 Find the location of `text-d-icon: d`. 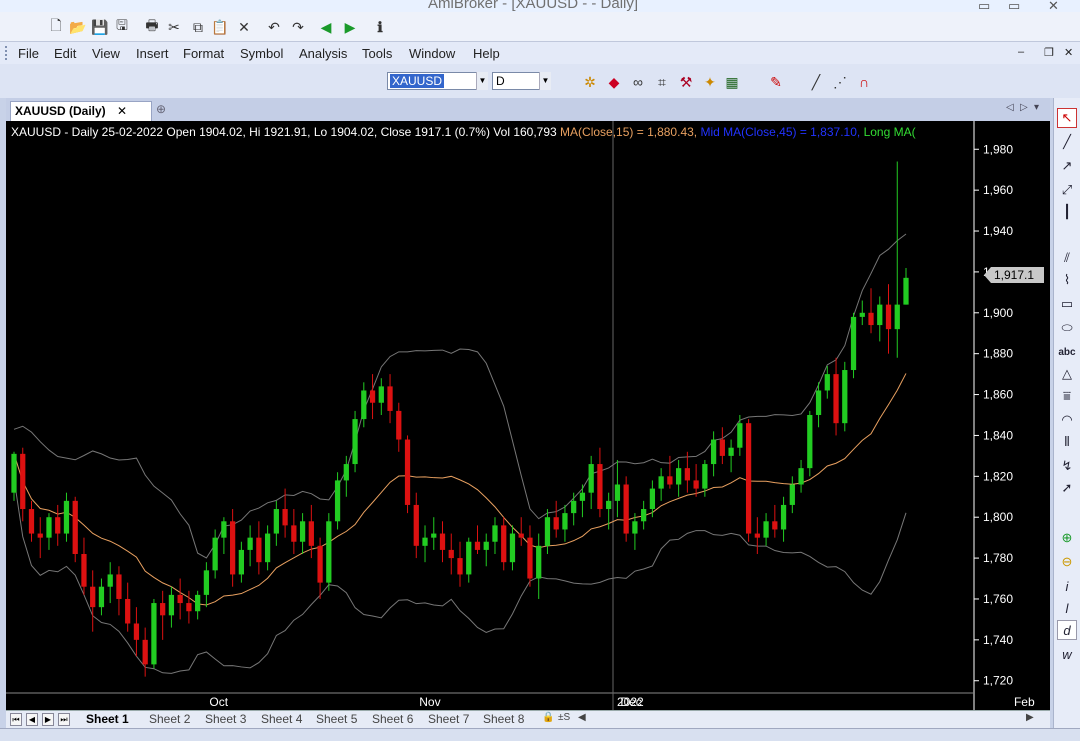

text-d-icon: d is located at coordinates (1067, 630).